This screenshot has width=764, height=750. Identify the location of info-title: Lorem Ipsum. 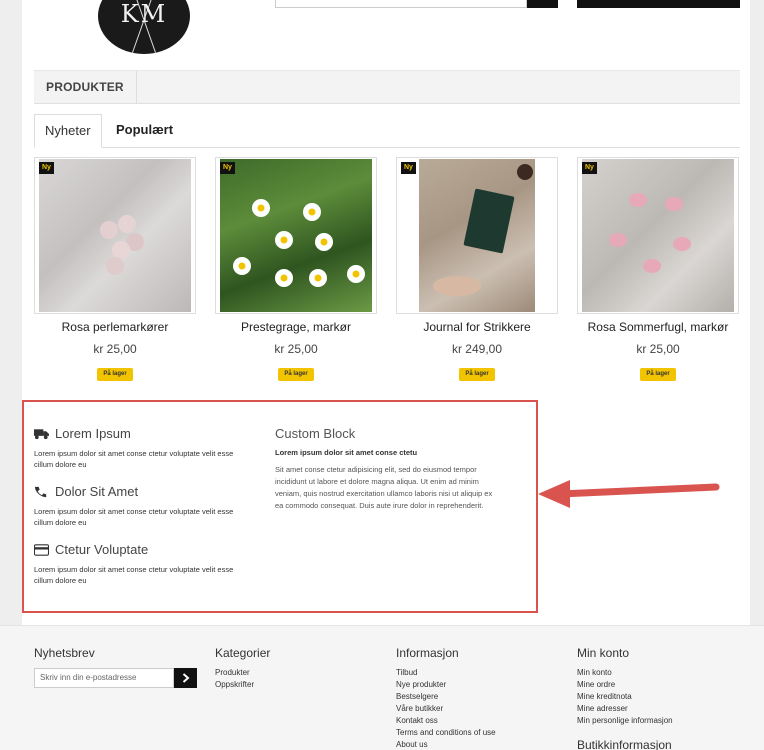
(93, 433).